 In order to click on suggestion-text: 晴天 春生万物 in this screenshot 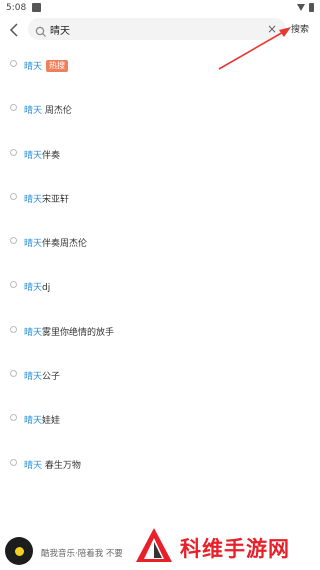, I will do `click(52, 464)`.